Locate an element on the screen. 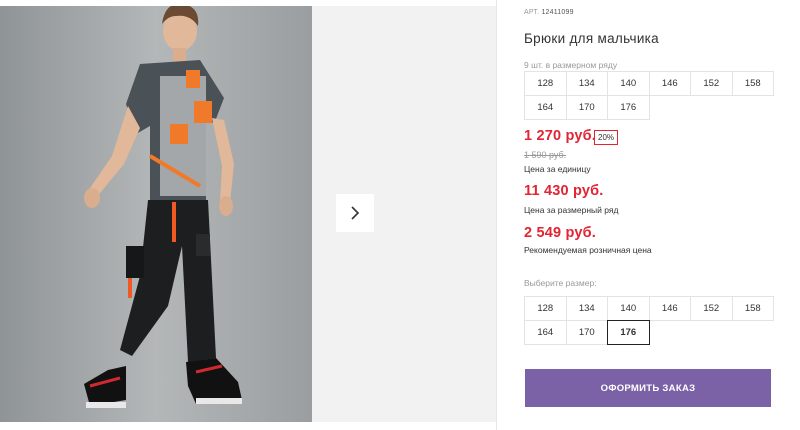  pack-size-note: 9 шт. в размерном ряду is located at coordinates (571, 65).